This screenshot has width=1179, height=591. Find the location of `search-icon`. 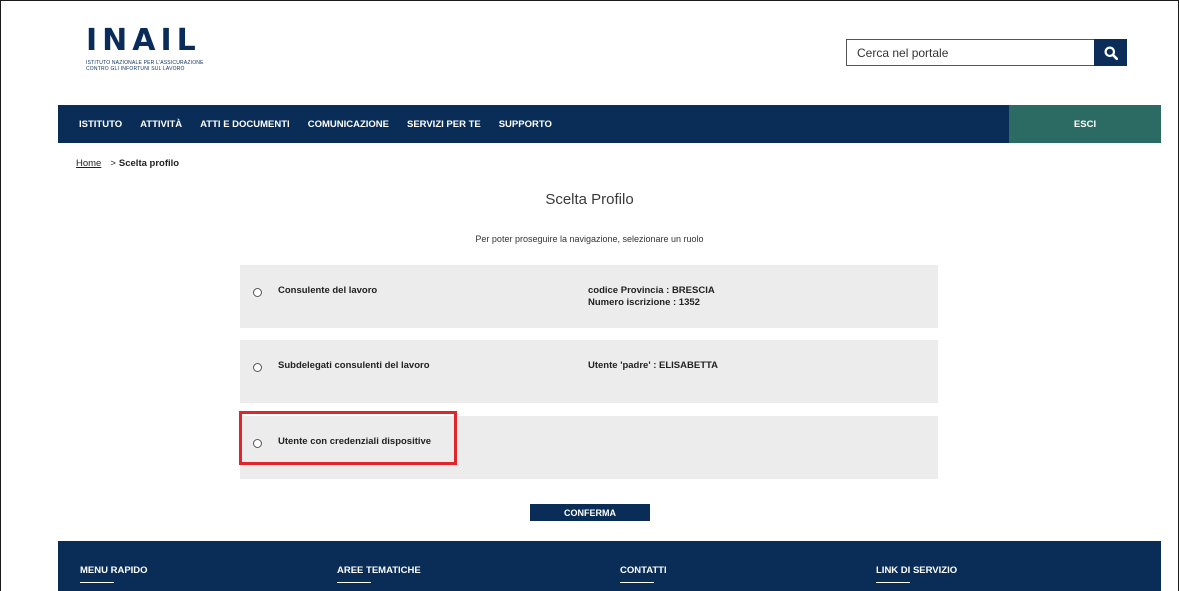

search-icon is located at coordinates (1111, 53).